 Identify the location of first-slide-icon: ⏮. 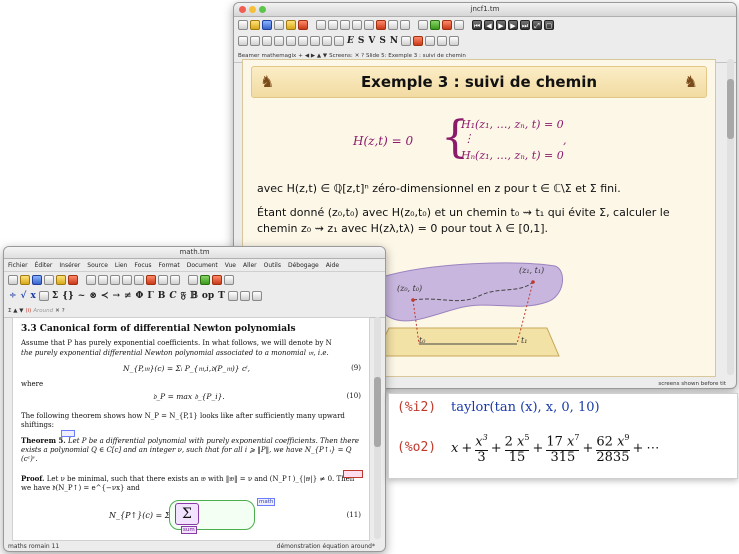
(477, 25).